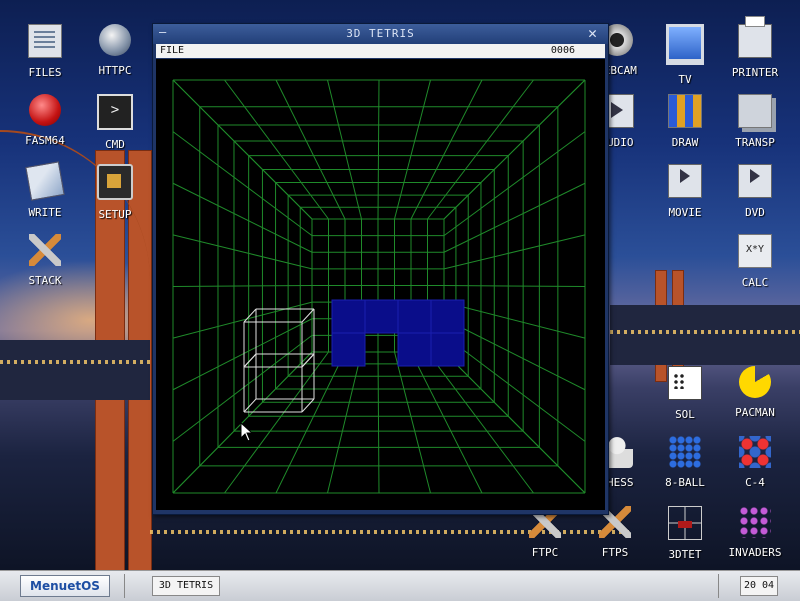  Describe the element at coordinates (595, 33) in the screenshot. I see `close-button: ✕` at that location.